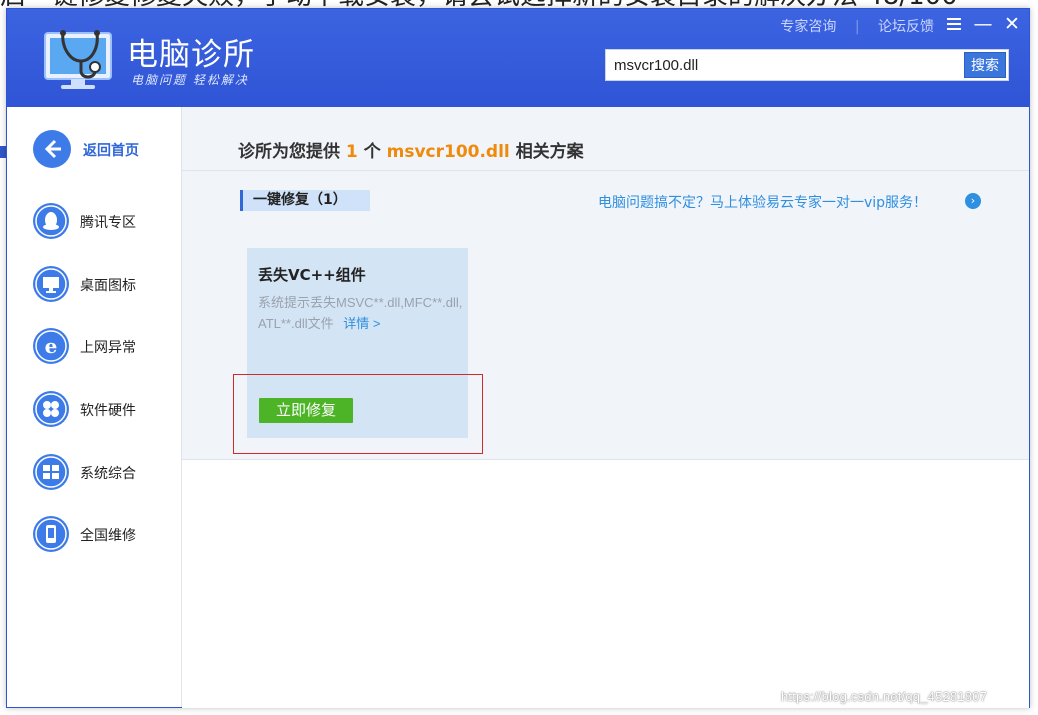  I want to click on svg-text: e, so click(51, 346).